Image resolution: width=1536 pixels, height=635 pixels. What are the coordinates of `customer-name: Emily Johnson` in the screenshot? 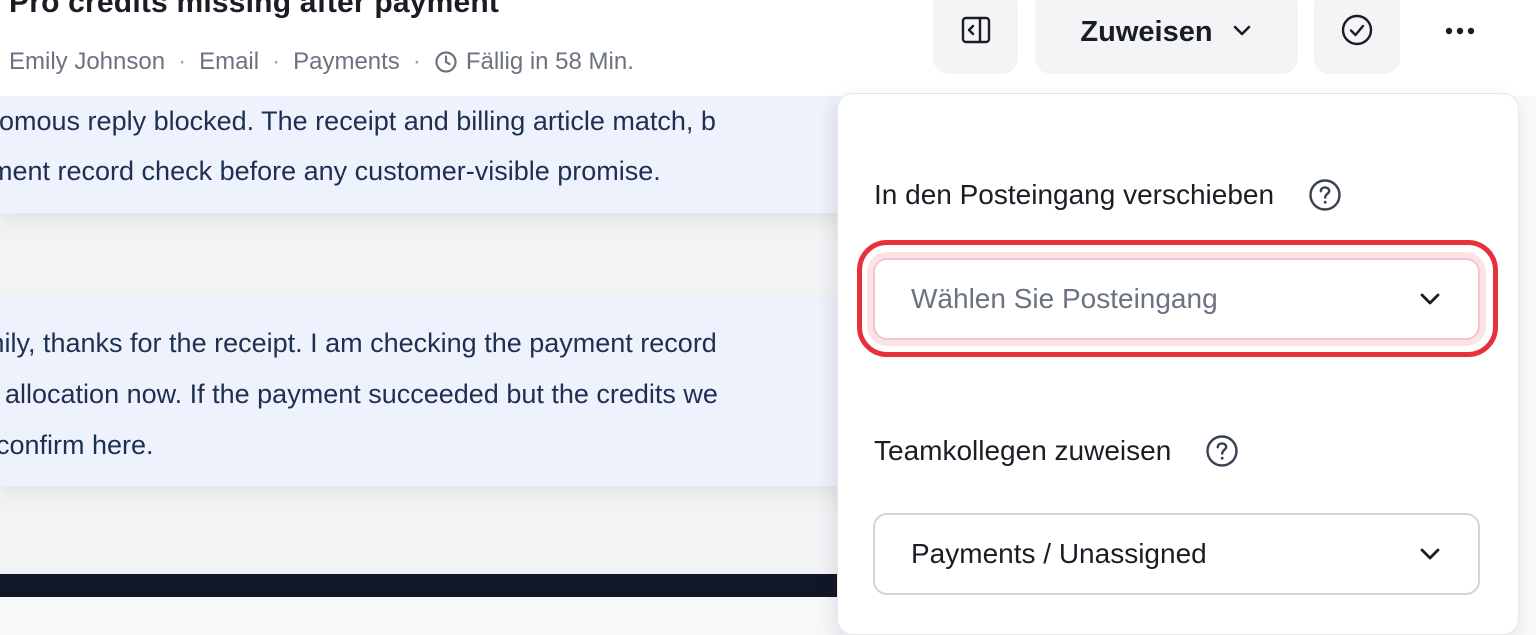 It's located at (87, 62).